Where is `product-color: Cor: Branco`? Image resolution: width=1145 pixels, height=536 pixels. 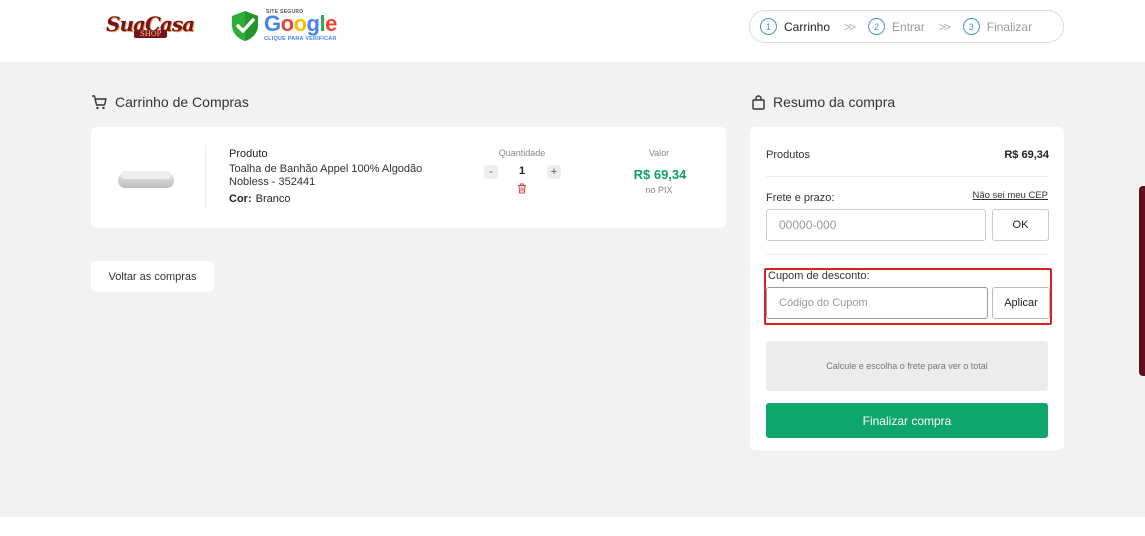
product-color: Cor: Branco is located at coordinates (259, 199).